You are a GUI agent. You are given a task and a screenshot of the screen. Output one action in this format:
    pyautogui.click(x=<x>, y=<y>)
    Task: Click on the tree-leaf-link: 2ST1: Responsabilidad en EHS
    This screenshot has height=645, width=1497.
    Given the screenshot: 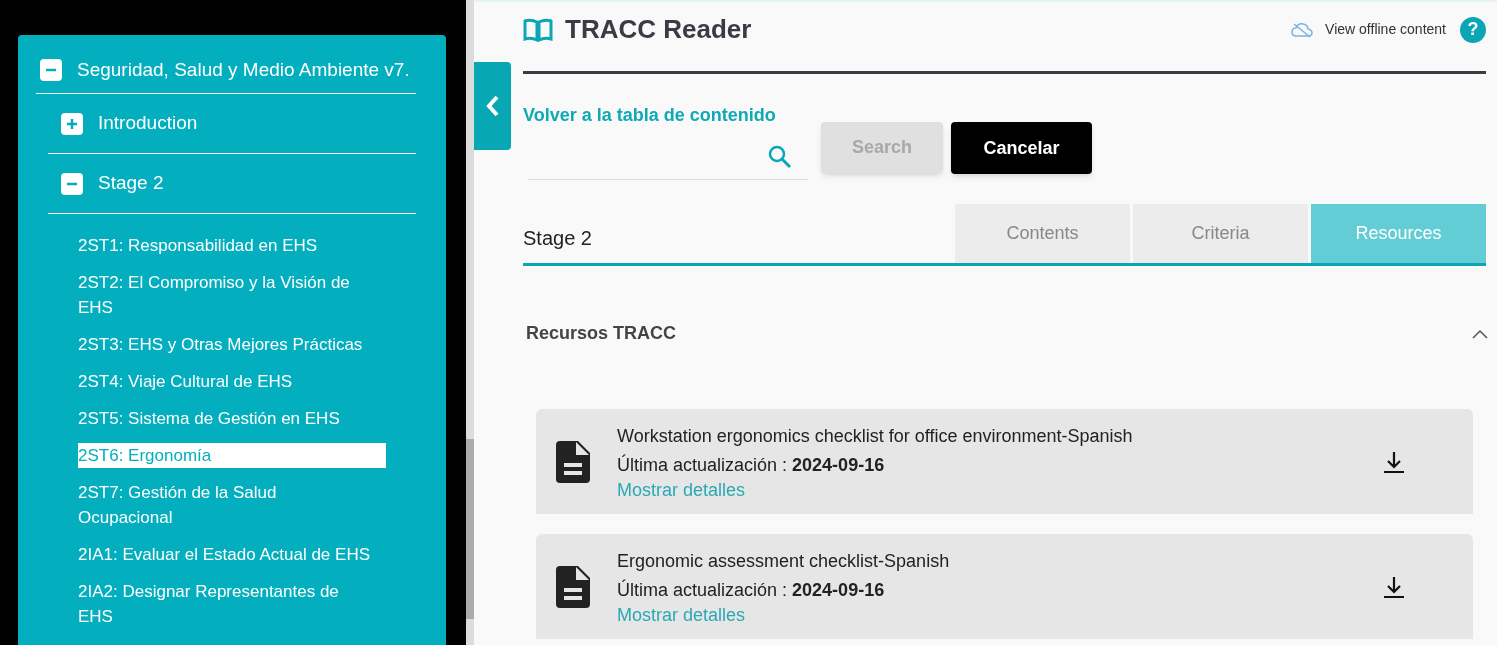 What is the action you would take?
    pyautogui.click(x=232, y=245)
    